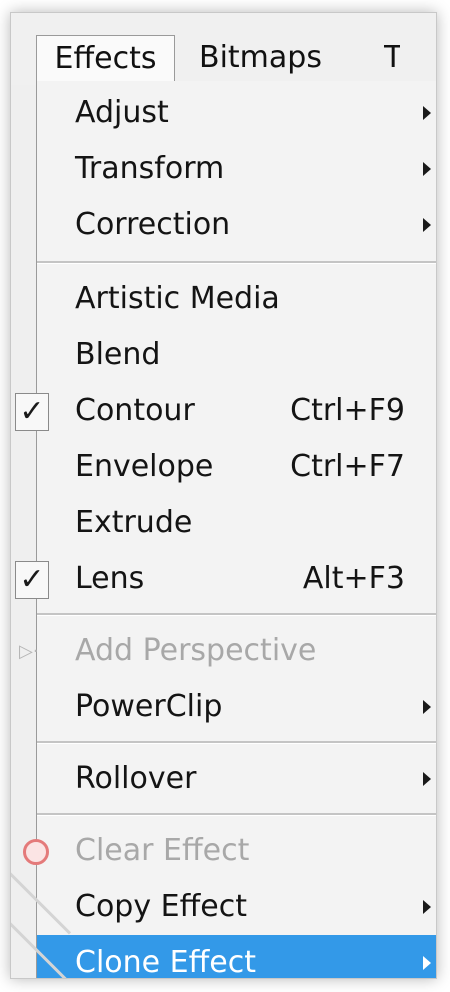 This screenshot has height=992, width=450. Describe the element at coordinates (118, 354) in the screenshot. I see `menu-item-label: Blend` at that location.